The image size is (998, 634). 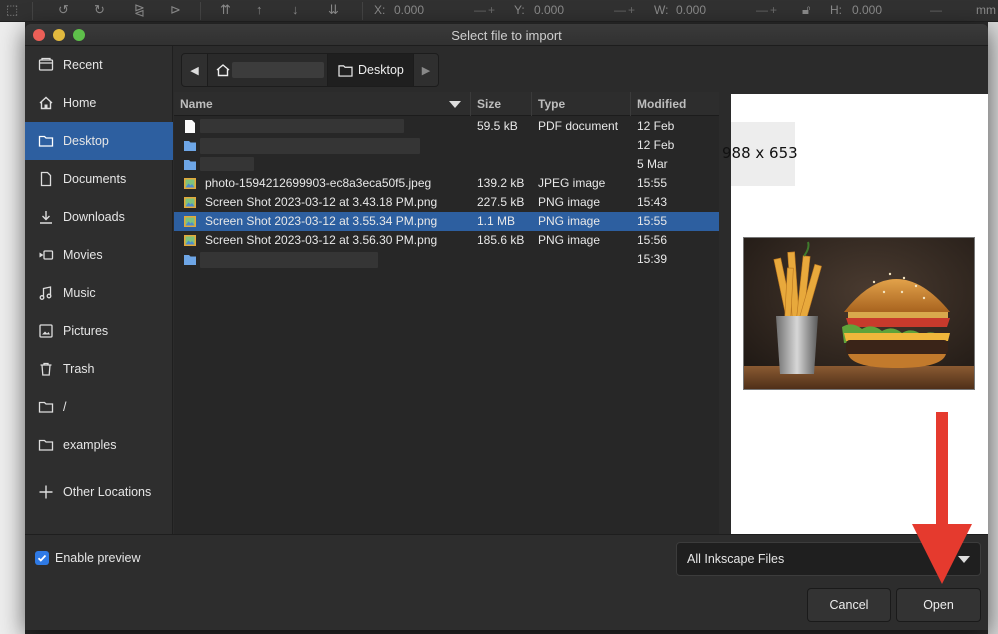 I want to click on lower-to-bottom-icon: ⇊, so click(x=333, y=10).